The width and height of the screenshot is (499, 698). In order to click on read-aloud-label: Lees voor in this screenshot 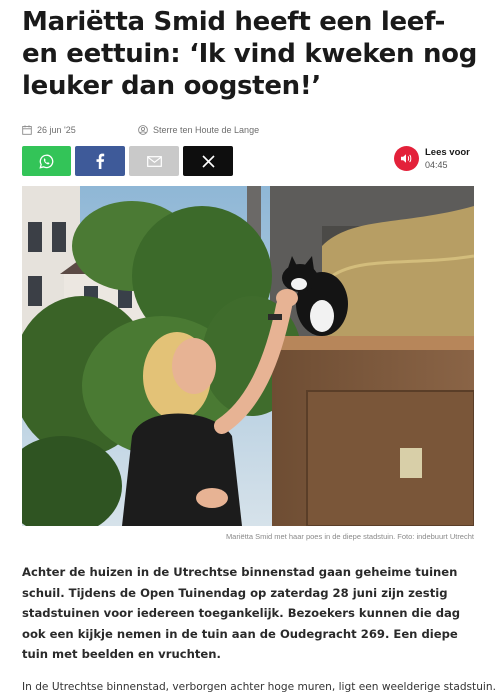, I will do `click(447, 152)`.